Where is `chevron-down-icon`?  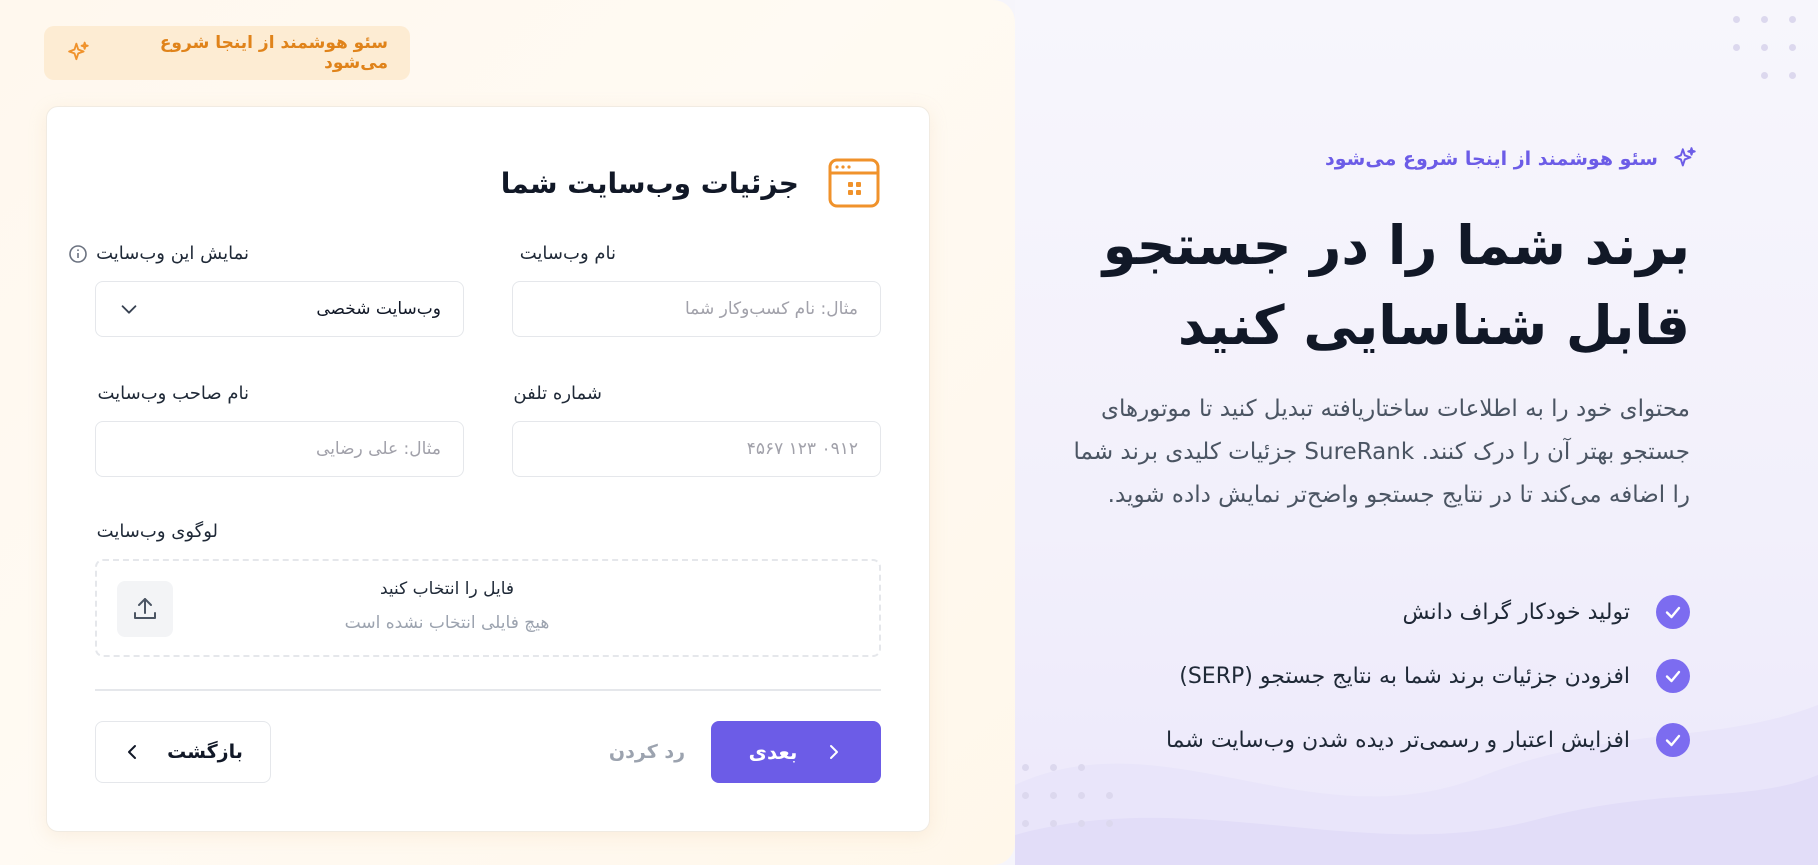
chevron-down-icon is located at coordinates (129, 309).